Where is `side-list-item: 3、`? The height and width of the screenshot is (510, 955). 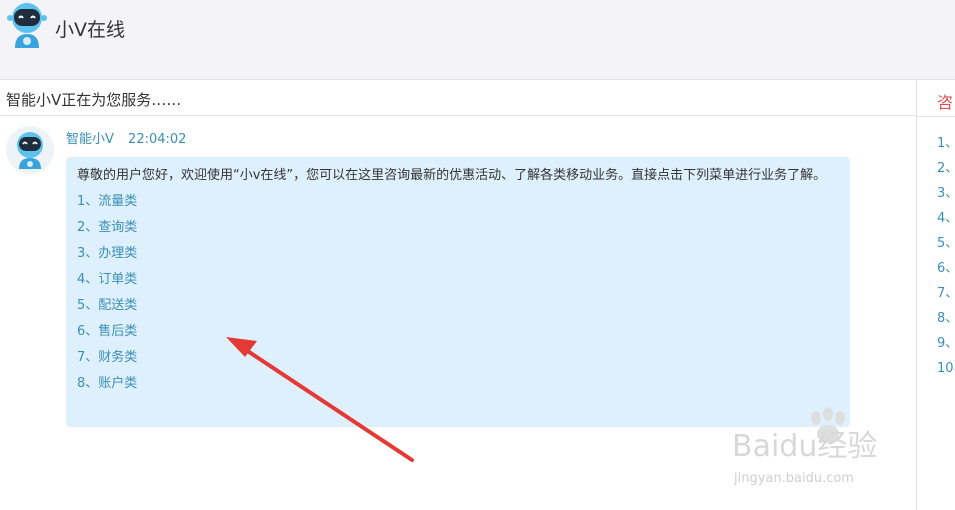 side-list-item: 3、 is located at coordinates (946, 193).